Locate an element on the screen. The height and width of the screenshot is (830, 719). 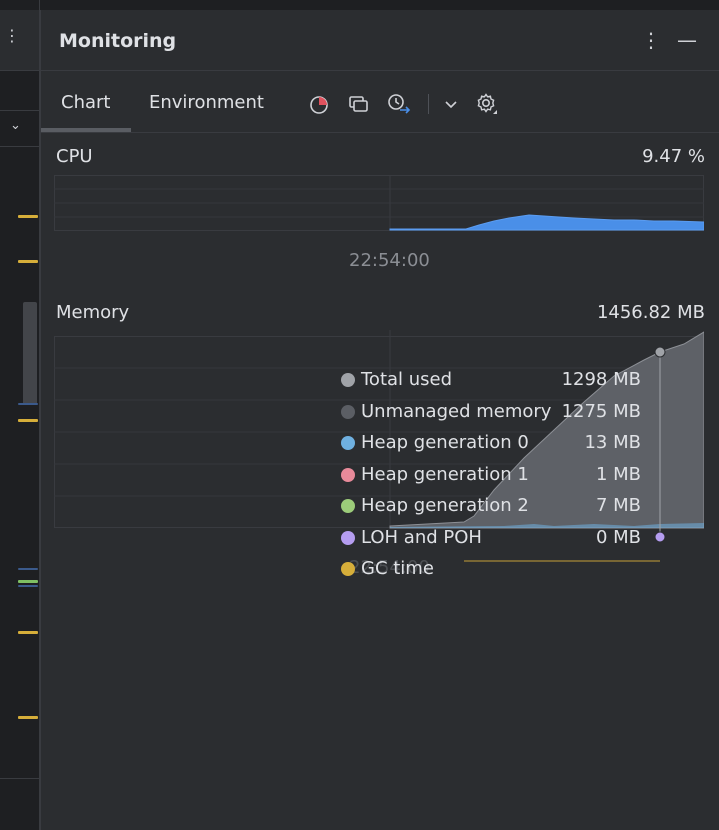
legend-item-heap-gen-1: Heap generation 1 1 MB is located at coordinates (491, 478).